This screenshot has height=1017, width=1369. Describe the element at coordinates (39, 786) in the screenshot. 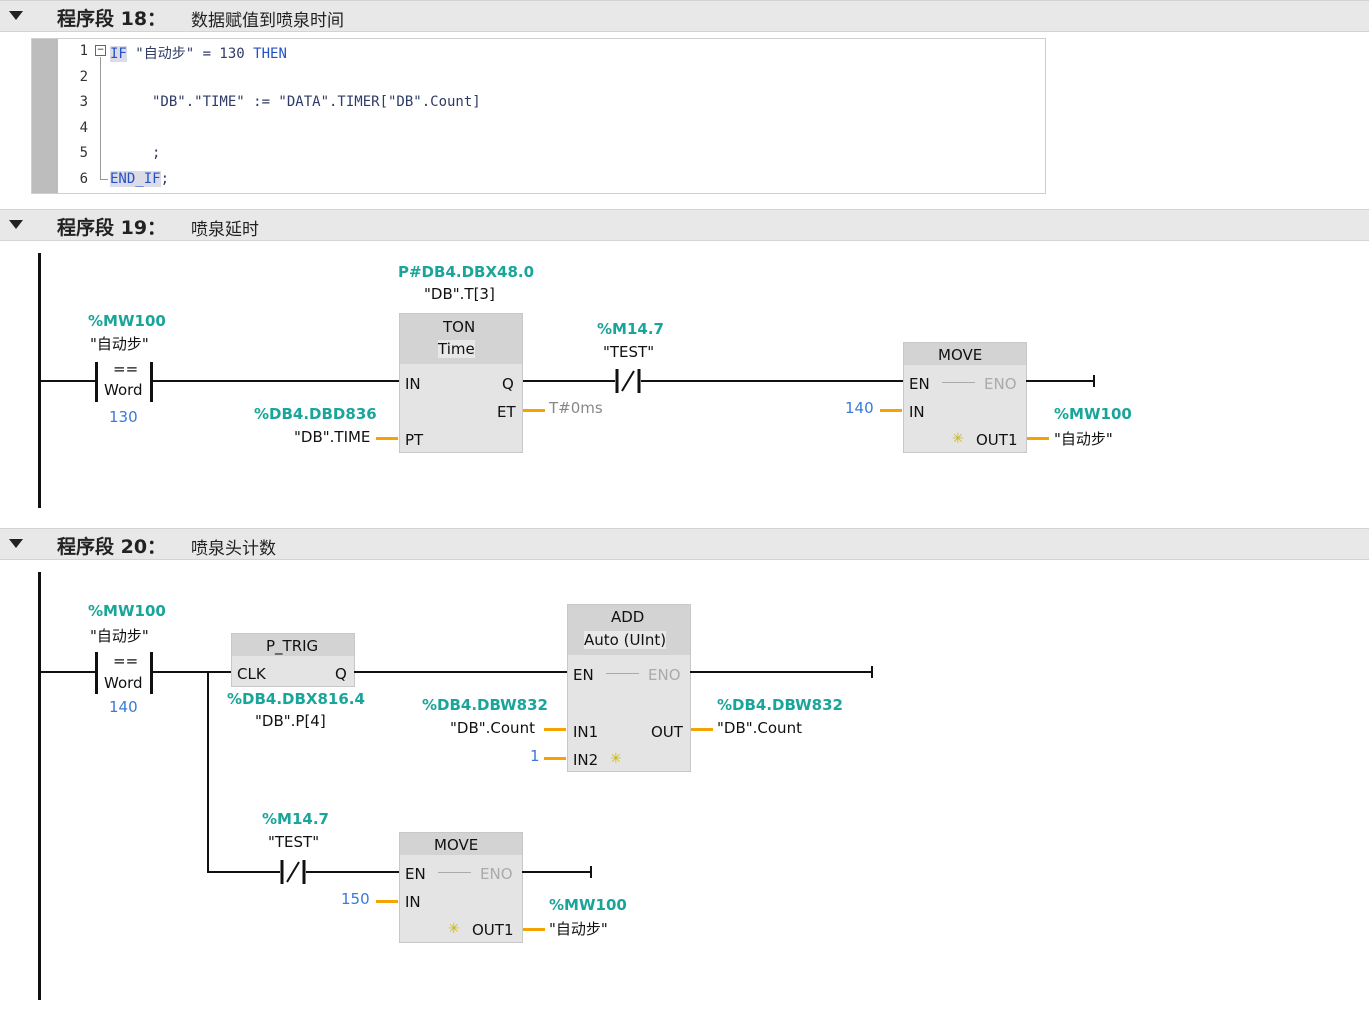

I see `power-rail` at that location.